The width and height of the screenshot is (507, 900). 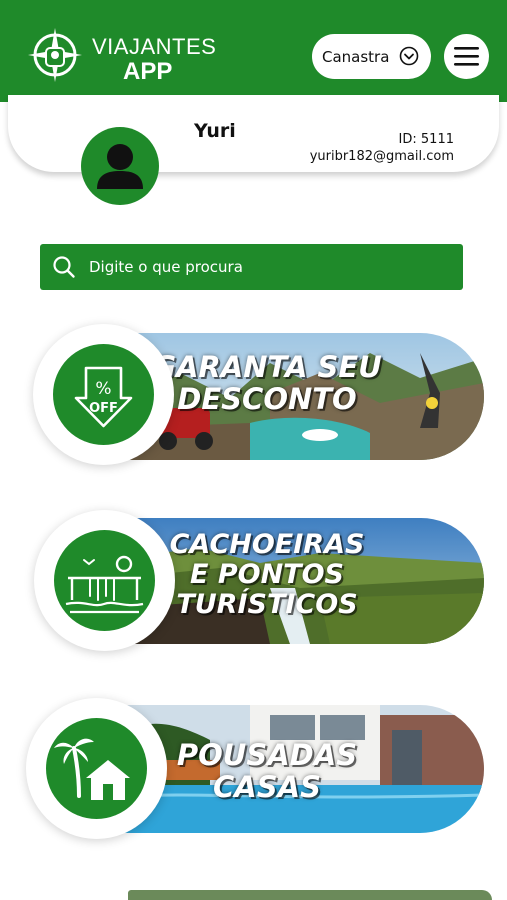 What do you see at coordinates (215, 131) in the screenshot?
I see `user-name: Yuri` at bounding box center [215, 131].